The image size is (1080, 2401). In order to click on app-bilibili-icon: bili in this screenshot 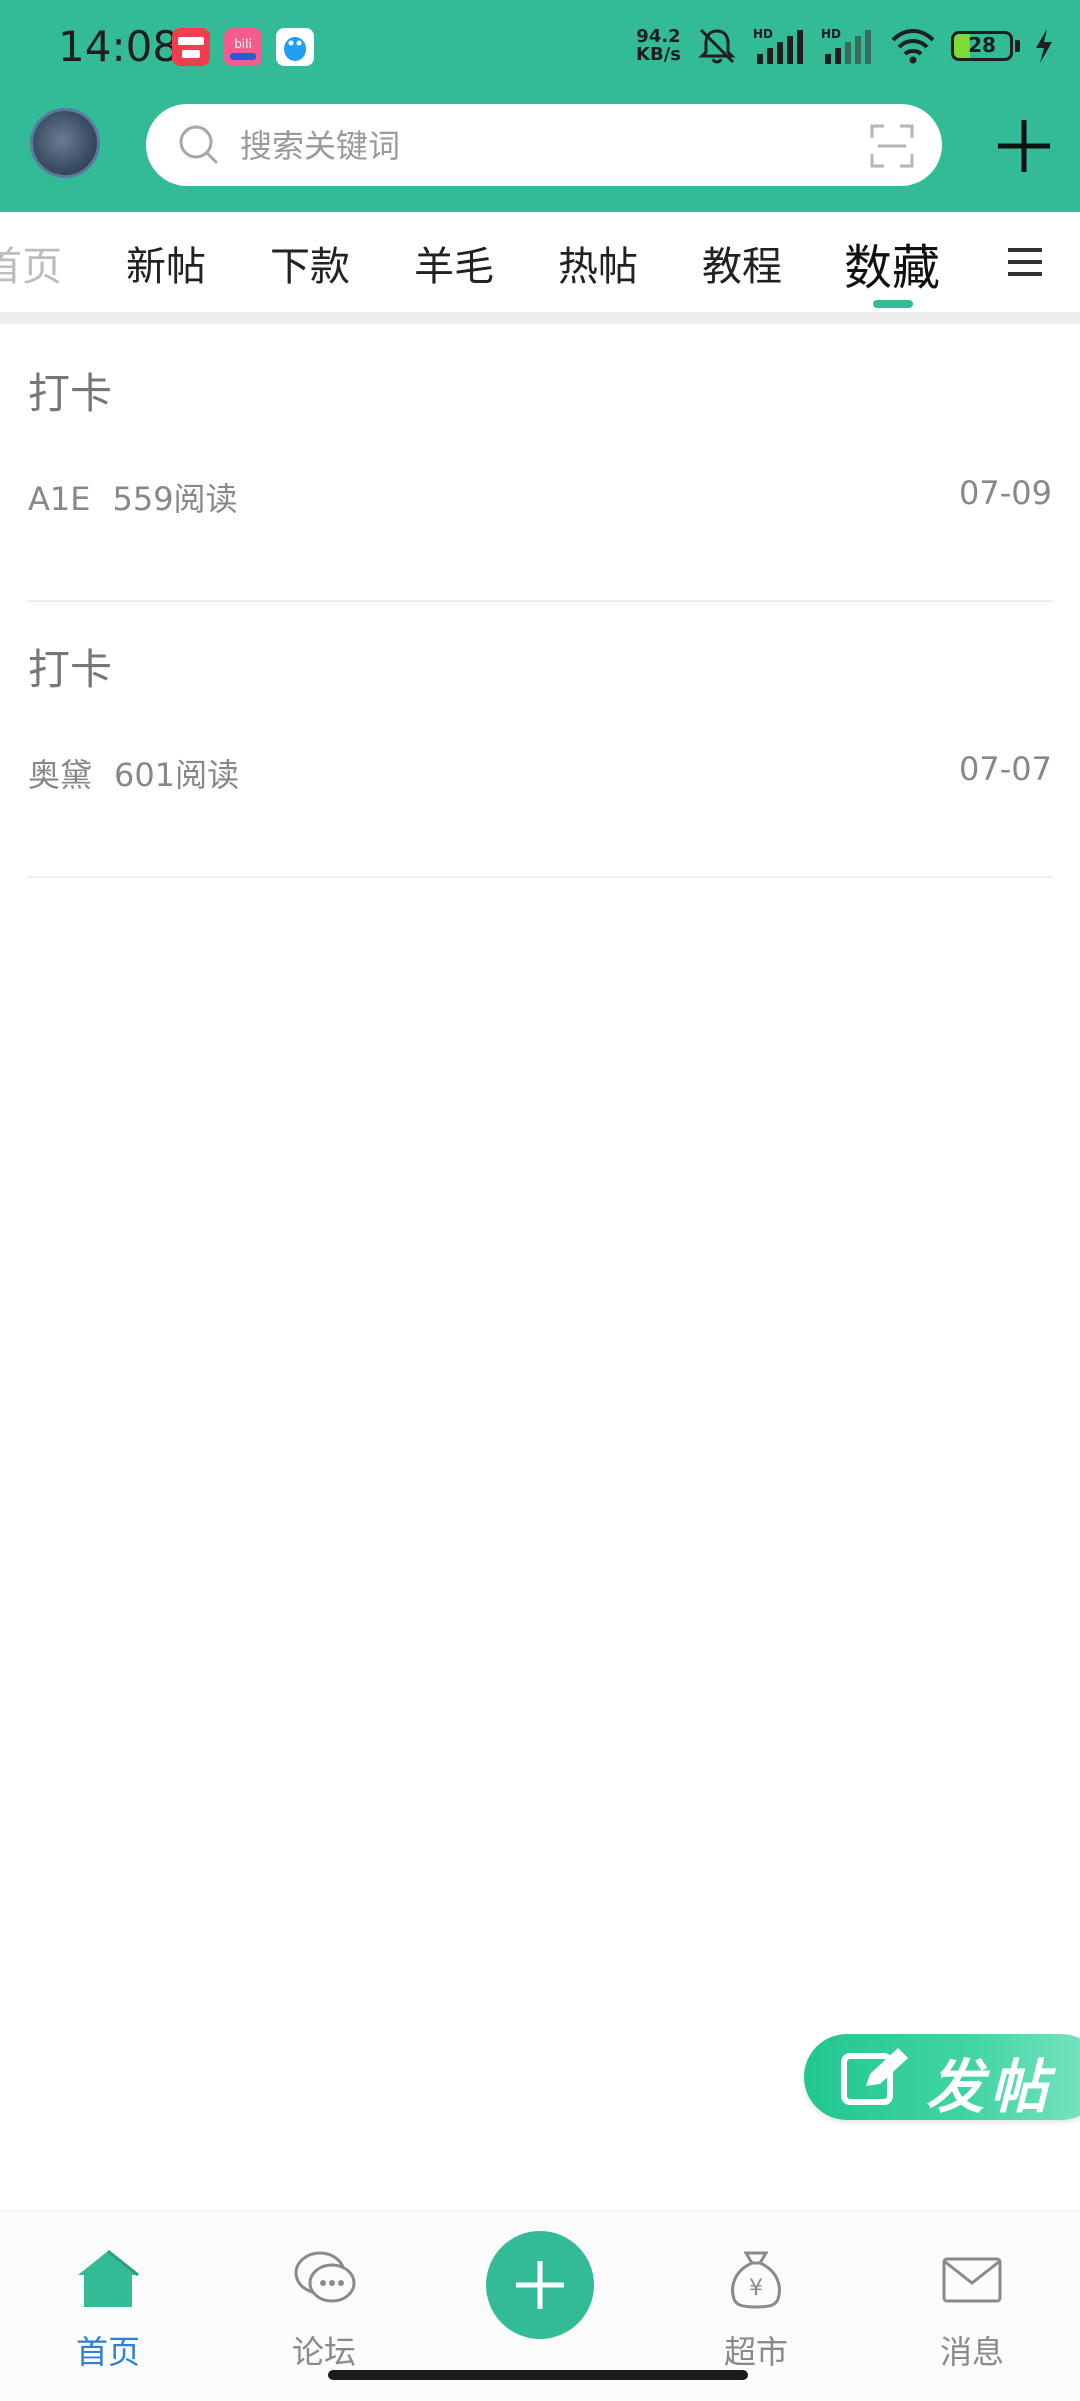, I will do `click(243, 47)`.